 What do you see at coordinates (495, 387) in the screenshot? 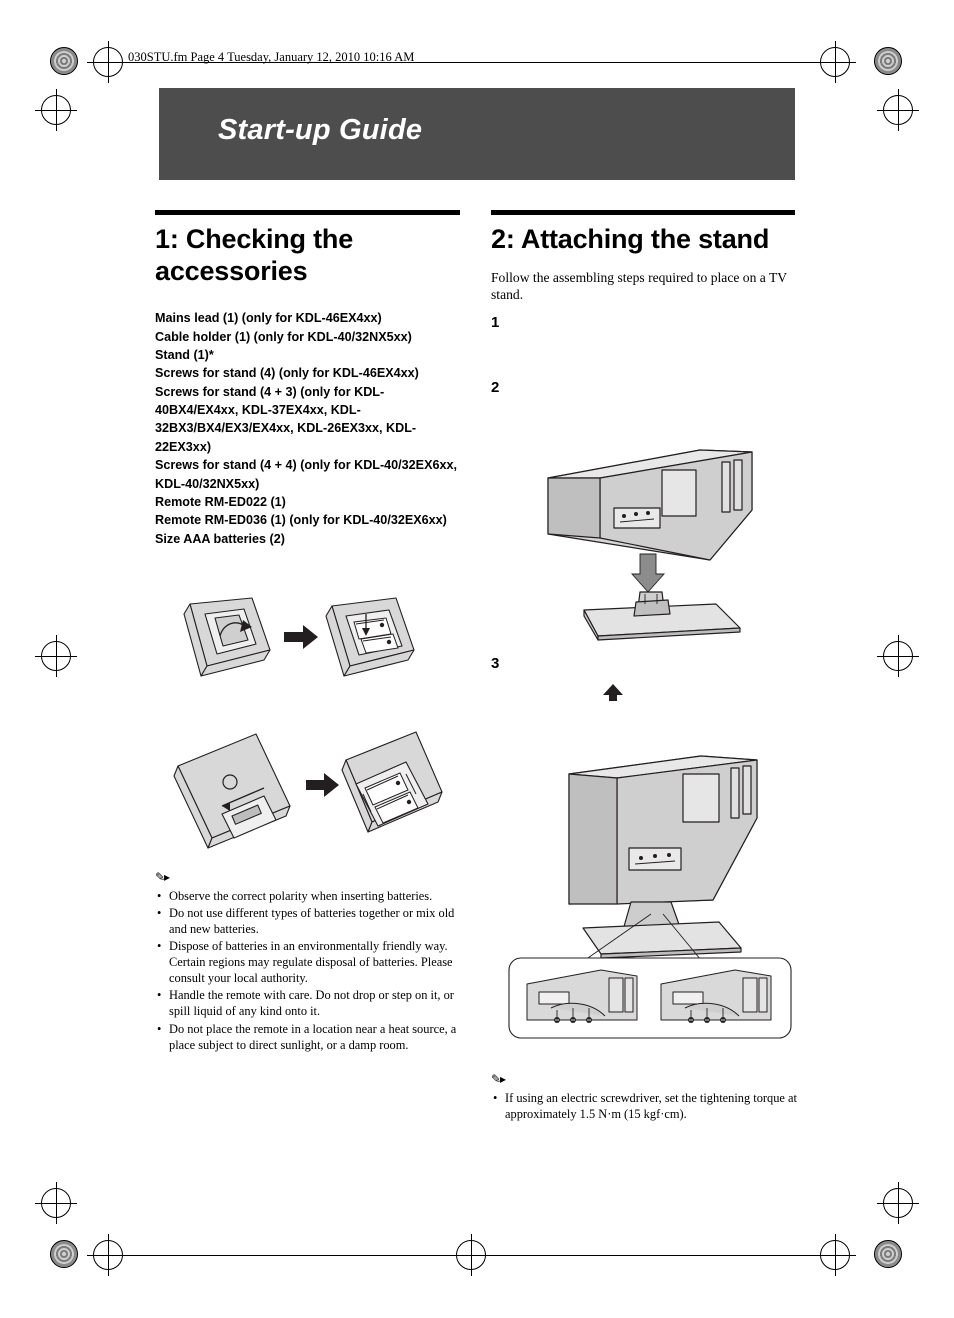
I see `step-number-2: 2` at bounding box center [495, 387].